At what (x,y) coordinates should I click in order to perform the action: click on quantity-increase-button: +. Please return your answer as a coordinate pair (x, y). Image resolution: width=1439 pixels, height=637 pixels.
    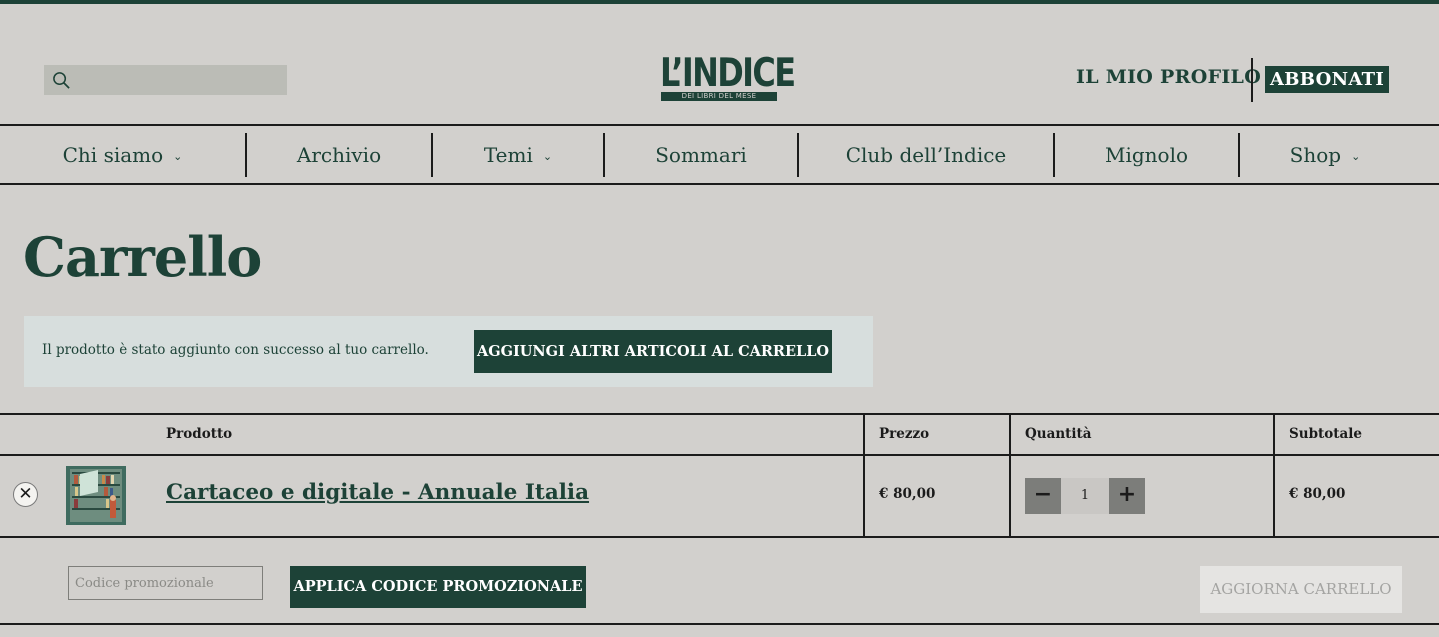
    Looking at the image, I should click on (1127, 496).